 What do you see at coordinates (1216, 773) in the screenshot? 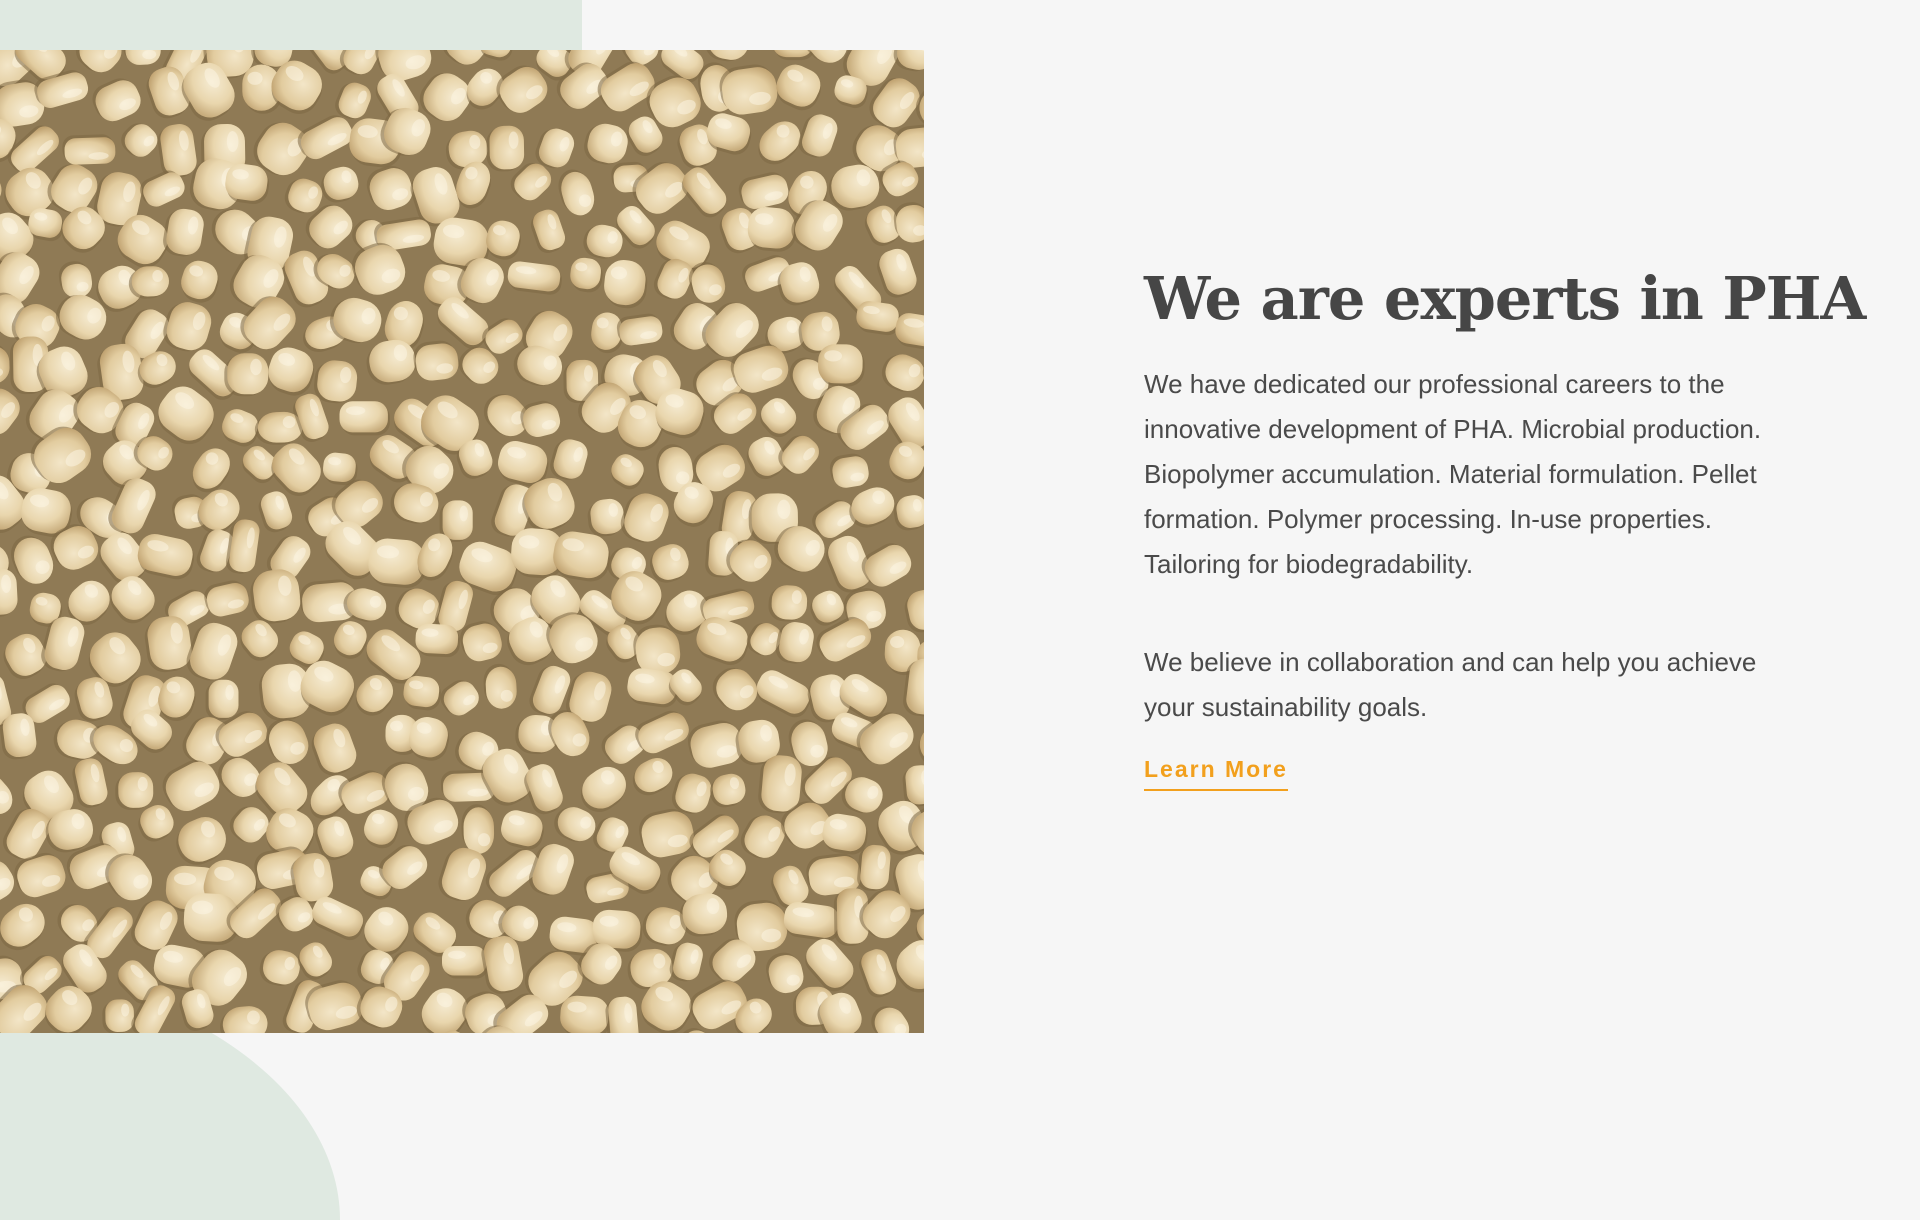
I see `learn-more-link: Learn More` at bounding box center [1216, 773].